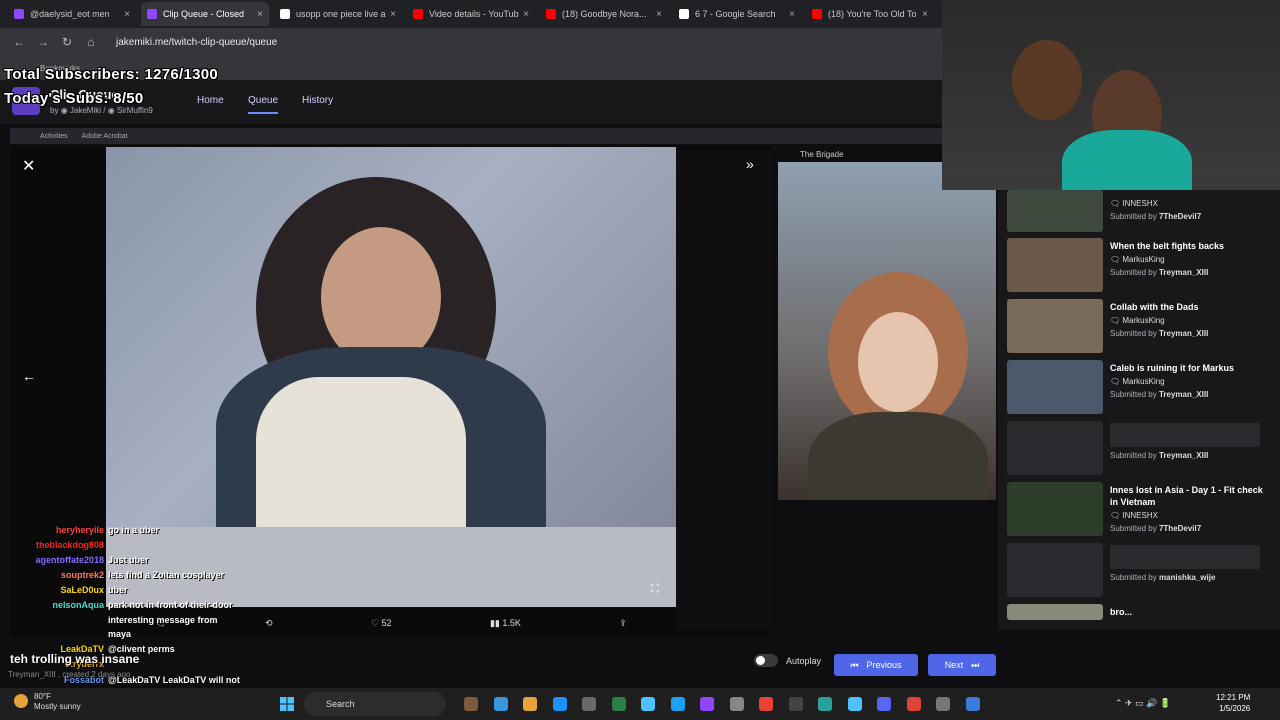  What do you see at coordinates (1143, 703) in the screenshot?
I see `system-tray: ⌃ ✈ ▭ 🔊 🔋` at bounding box center [1143, 703].